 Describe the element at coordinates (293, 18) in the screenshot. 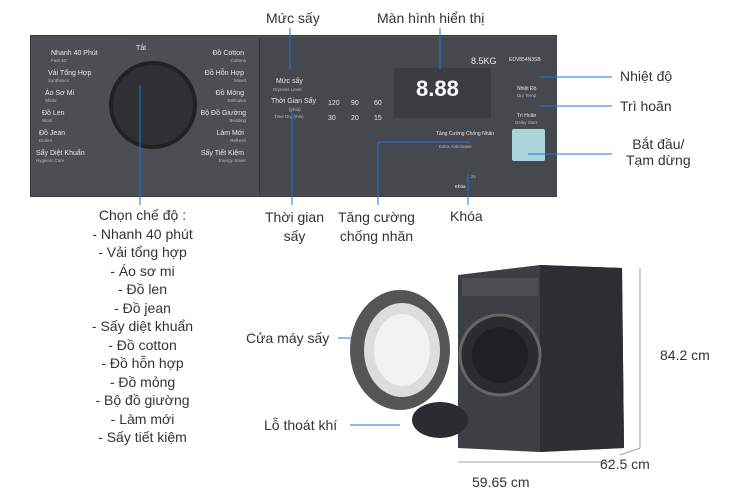

I see `callout-dry-level: Mức sấy` at that location.